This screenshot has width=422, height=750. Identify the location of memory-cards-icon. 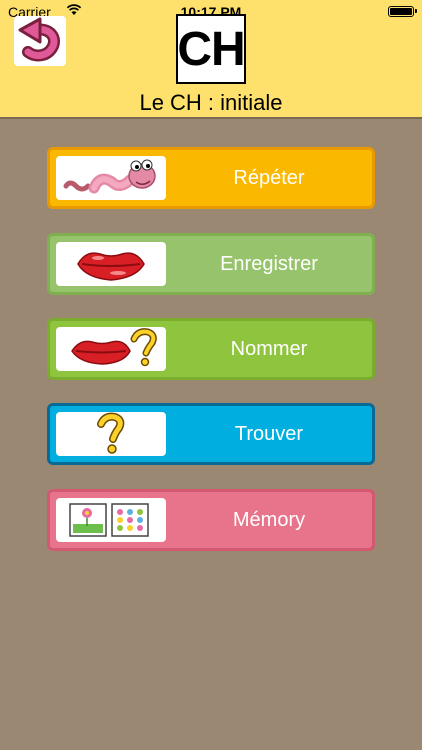
(109, 520).